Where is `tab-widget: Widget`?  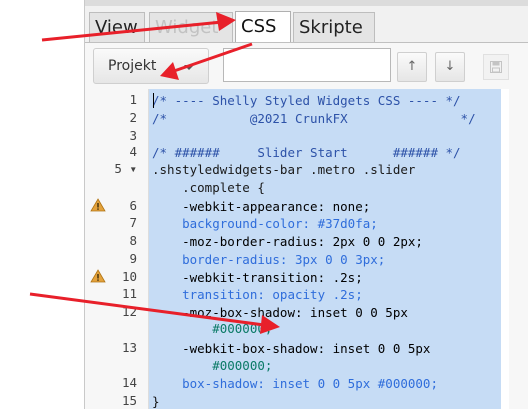 tab-widget: Widget is located at coordinates (191, 27).